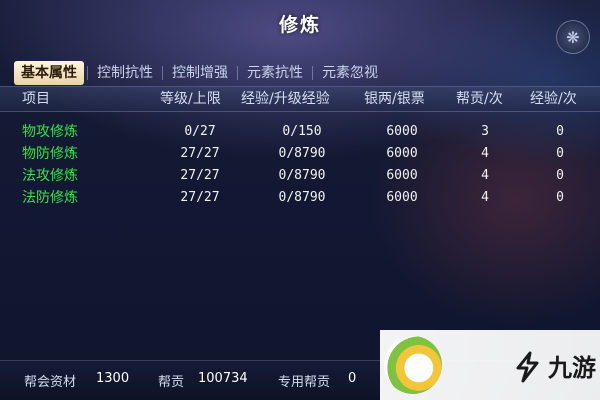  Describe the element at coordinates (275, 73) in the screenshot. I see `tab-element-resistance: 元素抗性` at that location.